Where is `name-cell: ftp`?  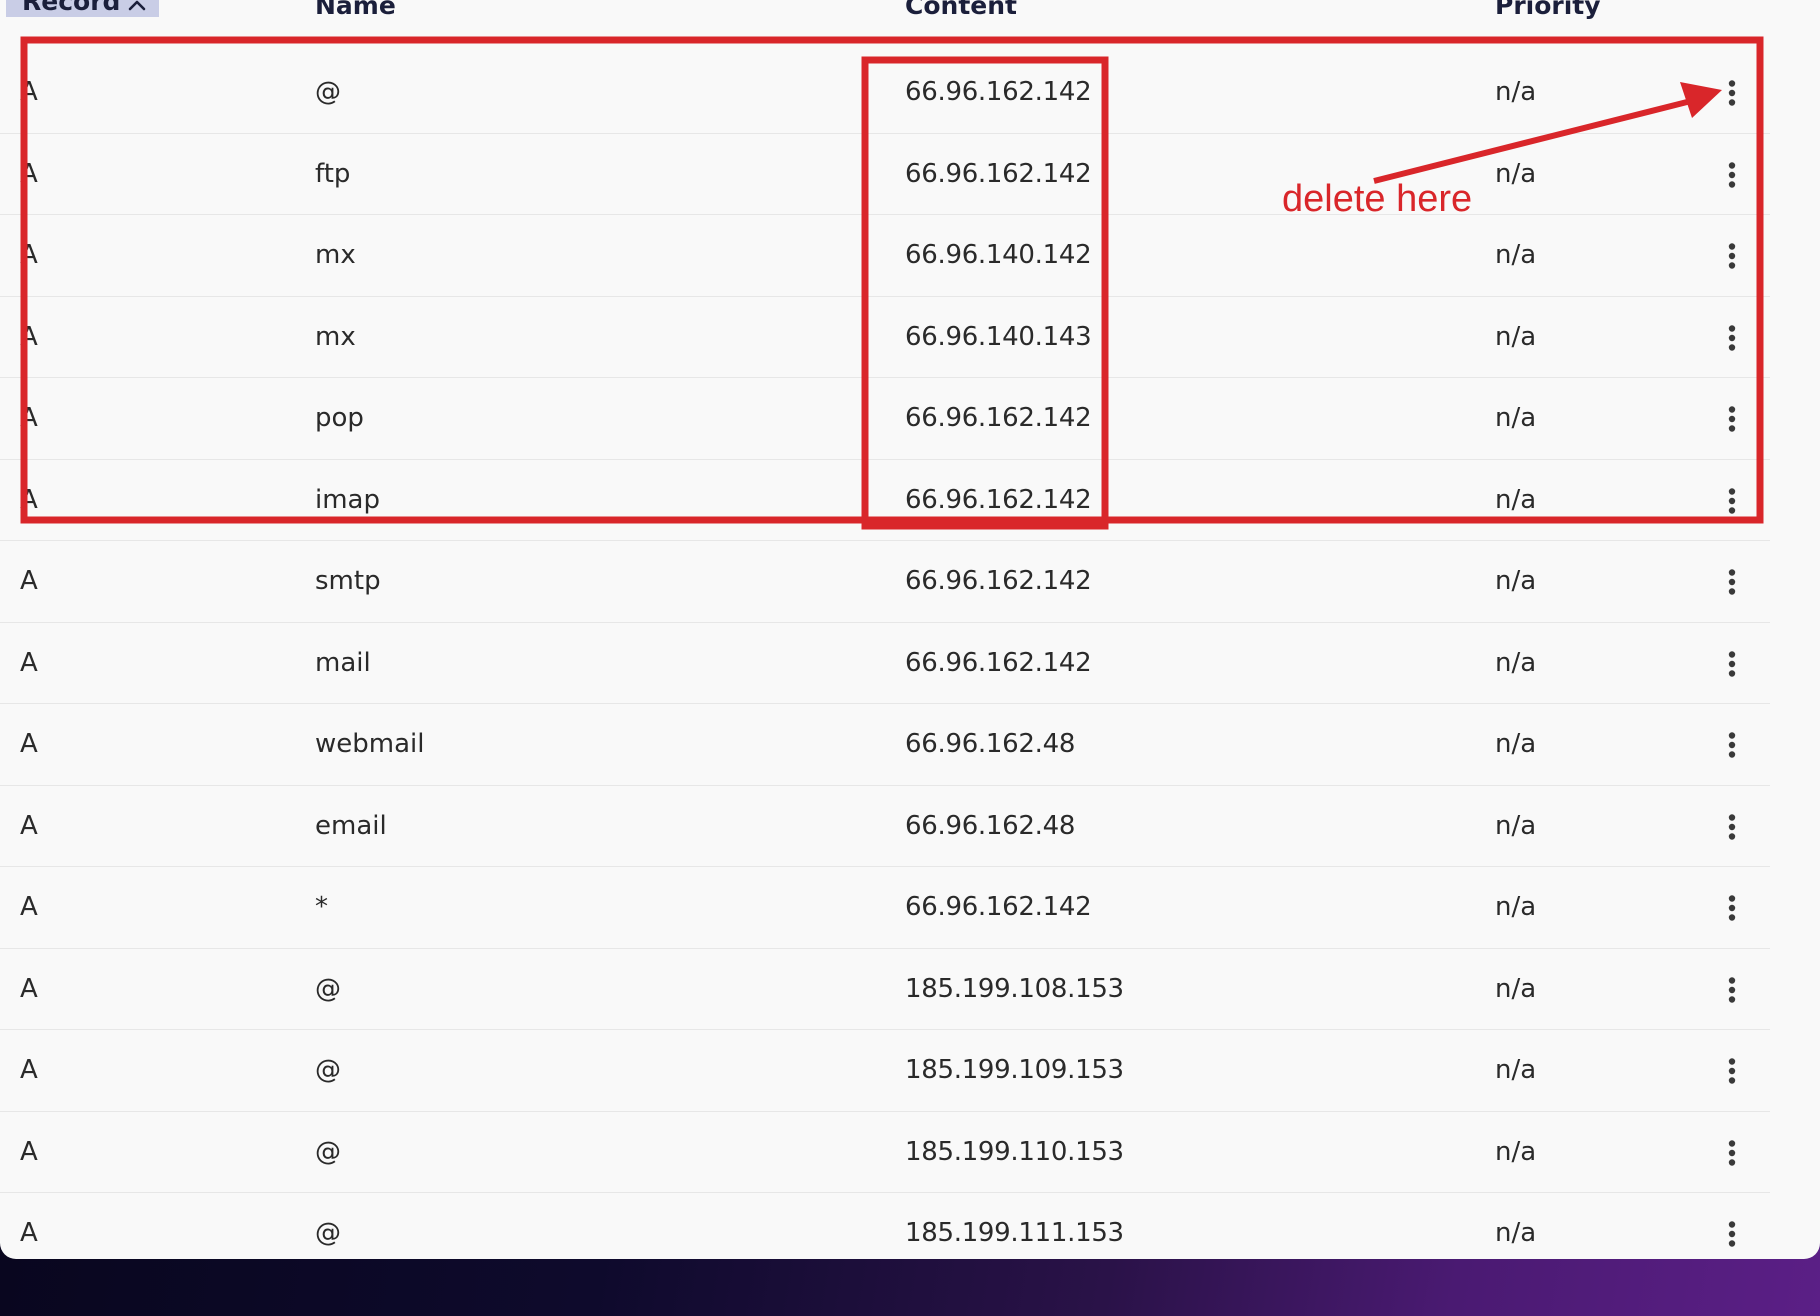
name-cell: ftp is located at coordinates (333, 173).